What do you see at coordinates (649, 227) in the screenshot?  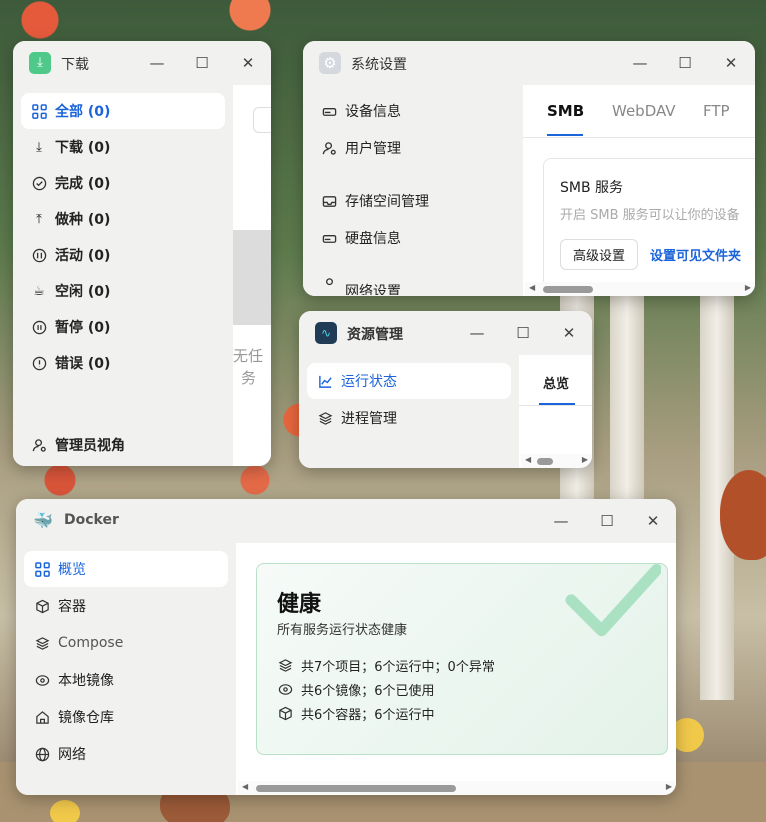 I see `smb-card: SMB 服务 开启 SMB 服务可以让你的设备 高级设置 设置可见文件夹` at bounding box center [649, 227].